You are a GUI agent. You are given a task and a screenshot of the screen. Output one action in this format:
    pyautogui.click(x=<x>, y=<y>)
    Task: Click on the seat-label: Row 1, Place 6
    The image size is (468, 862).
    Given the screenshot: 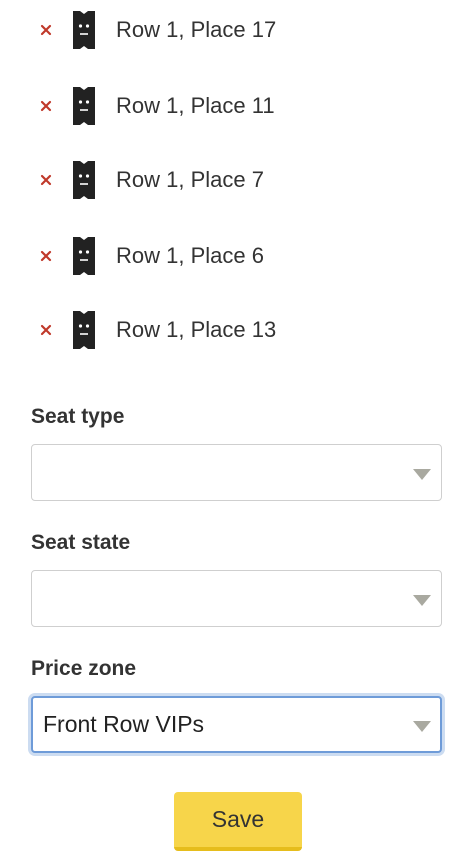 What is the action you would take?
    pyautogui.click(x=190, y=255)
    